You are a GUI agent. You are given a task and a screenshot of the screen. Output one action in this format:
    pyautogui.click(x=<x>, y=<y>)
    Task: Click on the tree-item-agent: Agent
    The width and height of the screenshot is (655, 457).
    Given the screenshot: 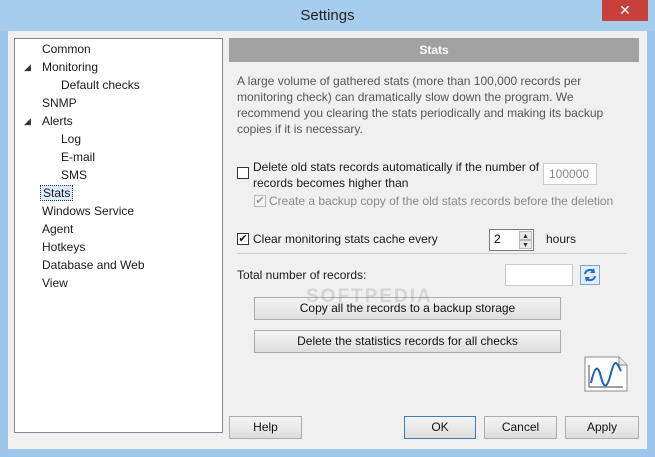 What is the action you would take?
    pyautogui.click(x=57, y=229)
    